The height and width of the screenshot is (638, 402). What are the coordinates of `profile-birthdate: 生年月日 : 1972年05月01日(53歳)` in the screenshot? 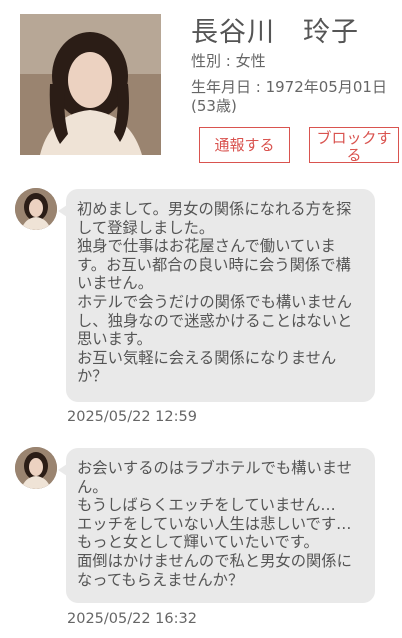 It's located at (289, 96).